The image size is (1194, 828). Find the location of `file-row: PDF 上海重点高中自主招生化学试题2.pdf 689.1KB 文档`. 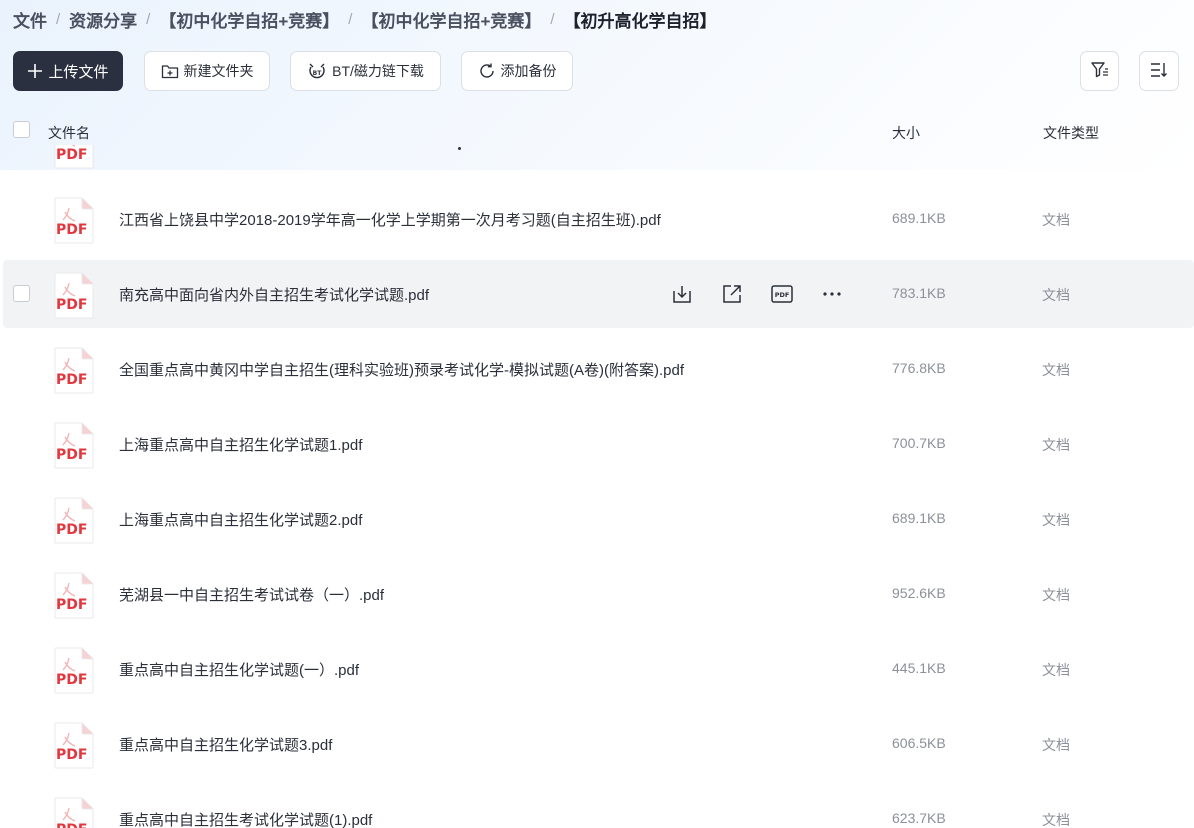

file-row: PDF 上海重点高中自主招生化学试题2.pdf 689.1KB 文档 is located at coordinates (598, 519).